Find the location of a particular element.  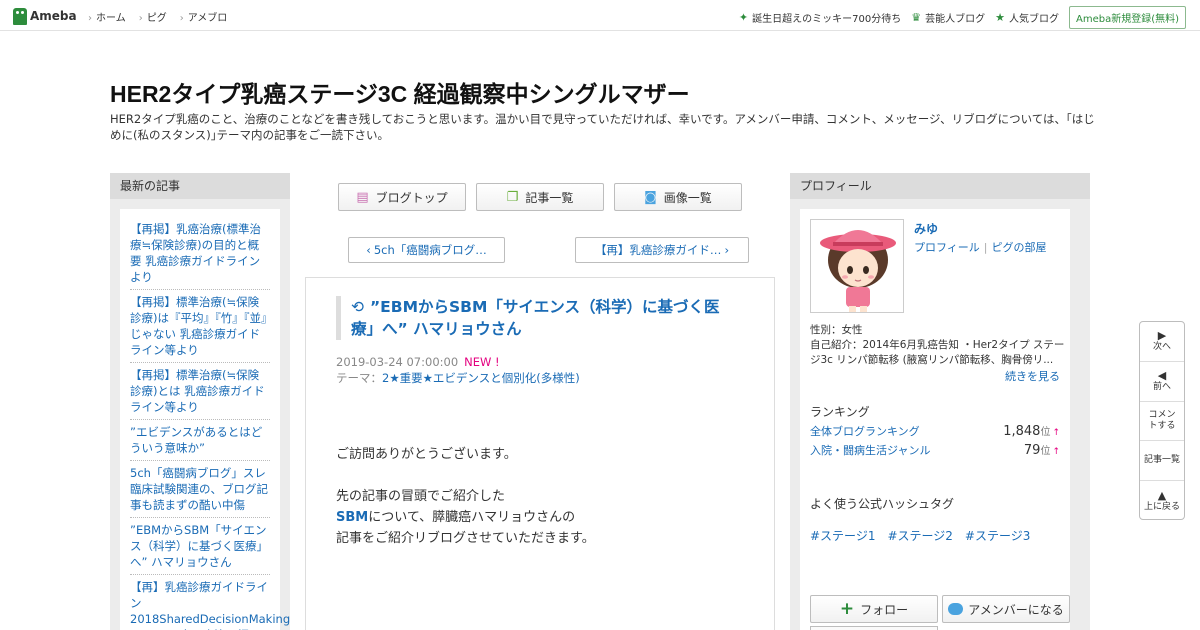

avatar is located at coordinates (857, 266).